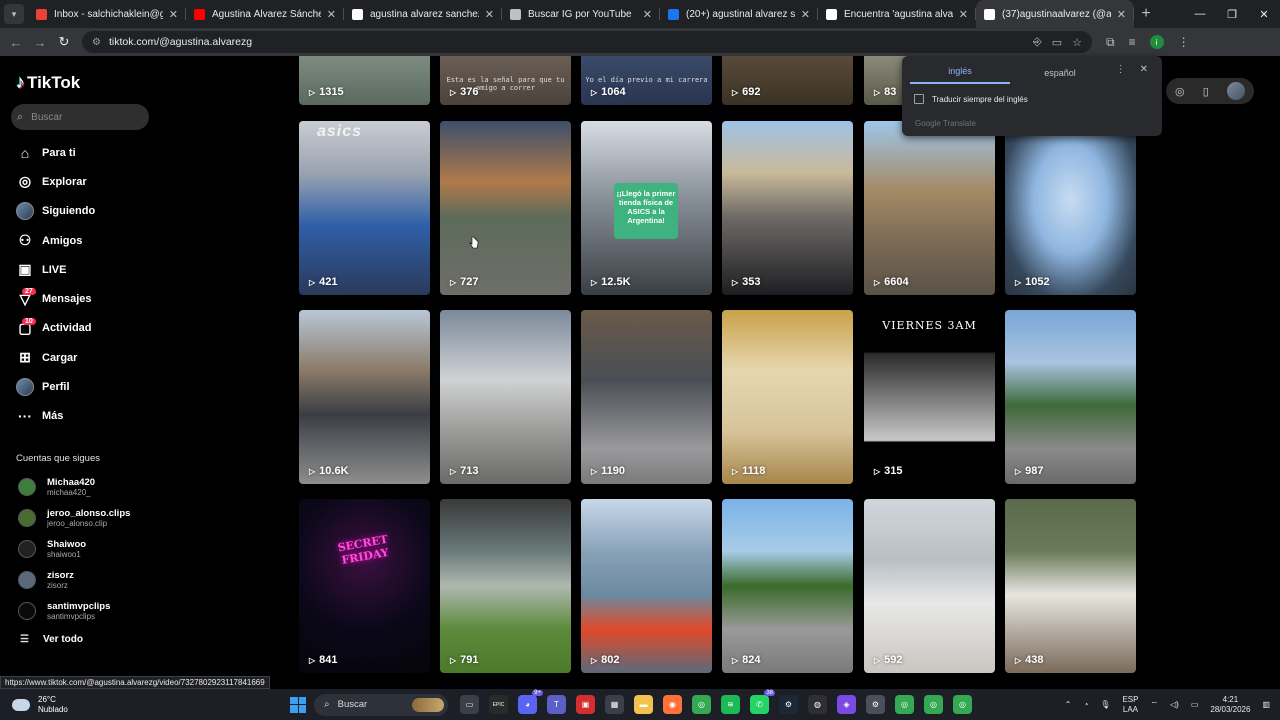 This screenshot has height=720, width=1280. Describe the element at coordinates (85, 611) in the screenshot. I see `following-item: santimvpclips santimvpclips` at that location.